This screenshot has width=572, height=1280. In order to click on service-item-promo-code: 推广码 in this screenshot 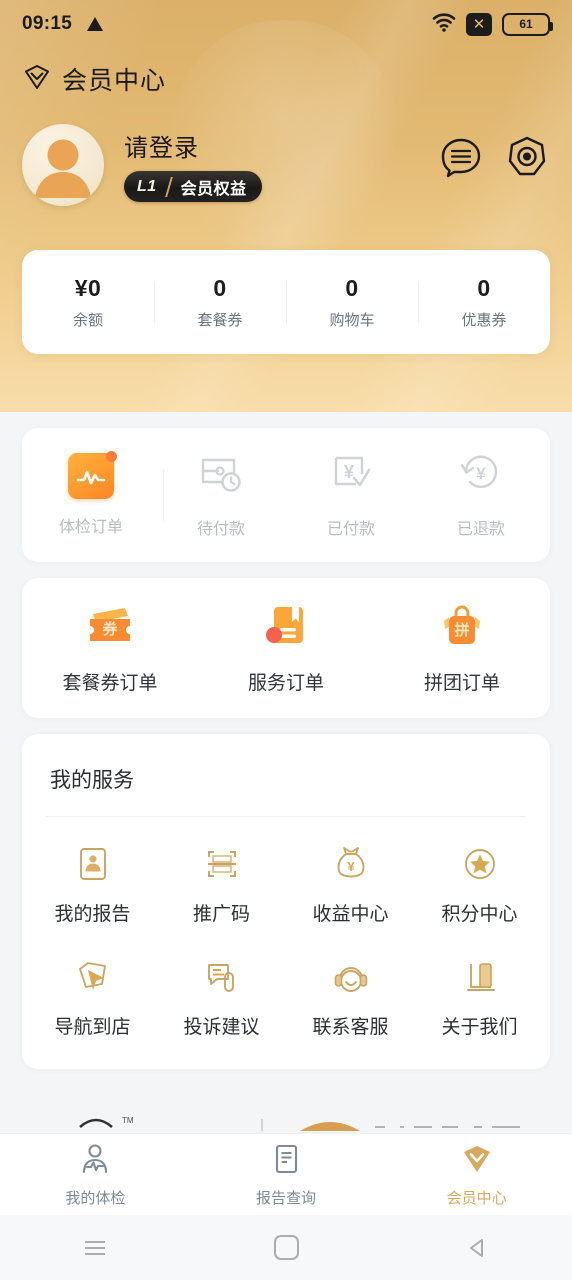, I will do `click(221, 884)`.